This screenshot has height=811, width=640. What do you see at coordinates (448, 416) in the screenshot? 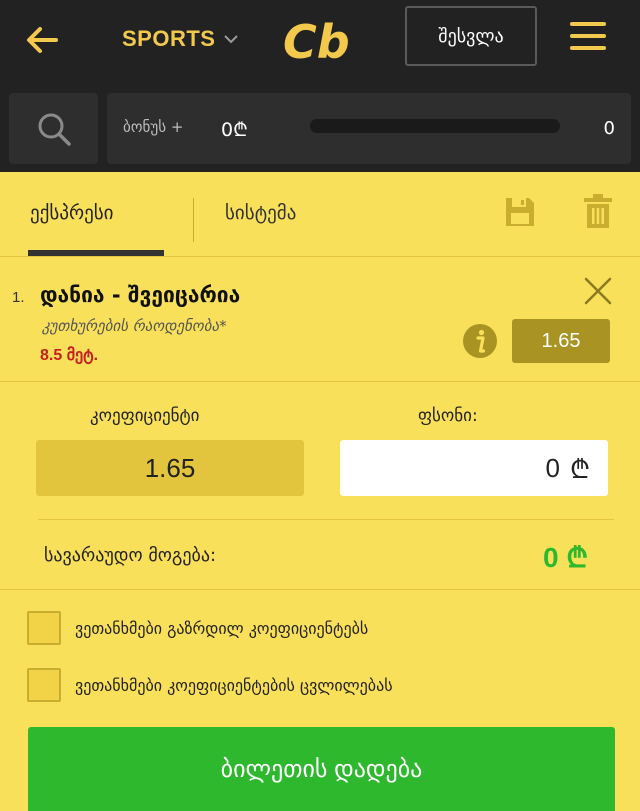
I see `stake-label: ფსონი:` at bounding box center [448, 416].